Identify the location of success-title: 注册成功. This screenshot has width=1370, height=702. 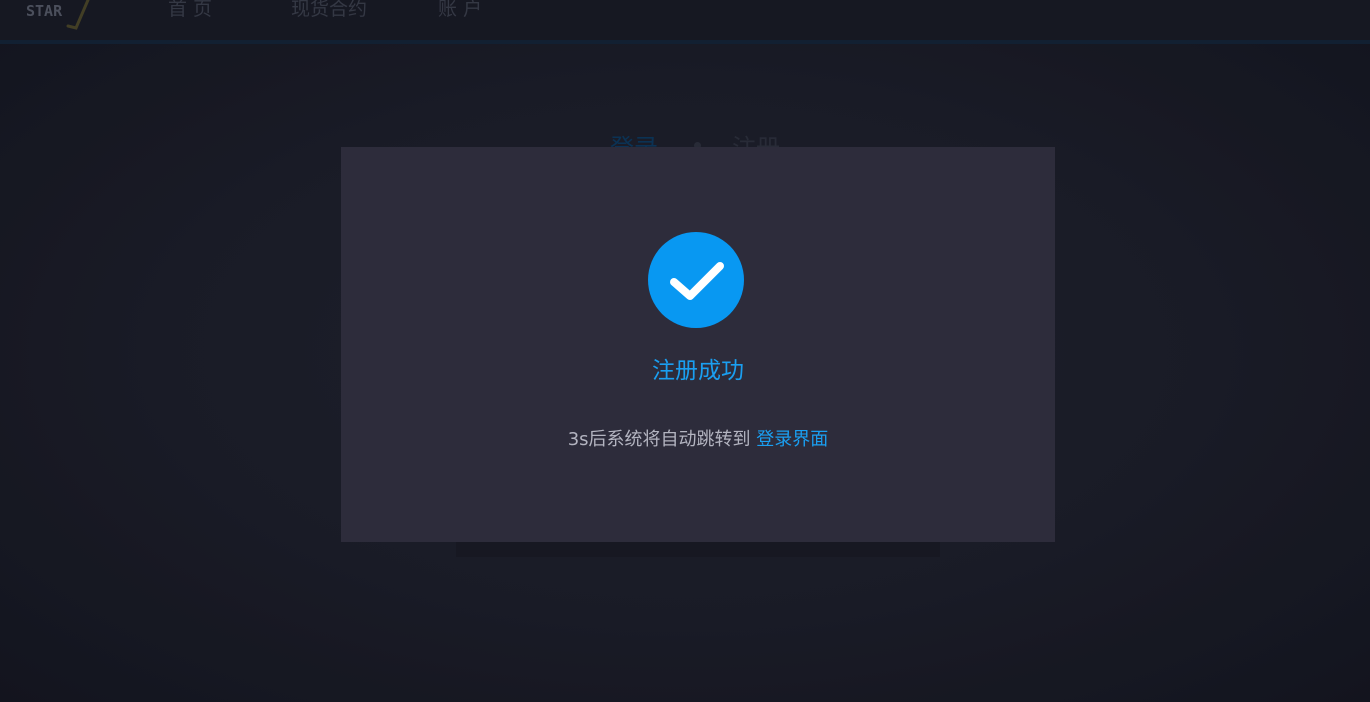
(698, 371).